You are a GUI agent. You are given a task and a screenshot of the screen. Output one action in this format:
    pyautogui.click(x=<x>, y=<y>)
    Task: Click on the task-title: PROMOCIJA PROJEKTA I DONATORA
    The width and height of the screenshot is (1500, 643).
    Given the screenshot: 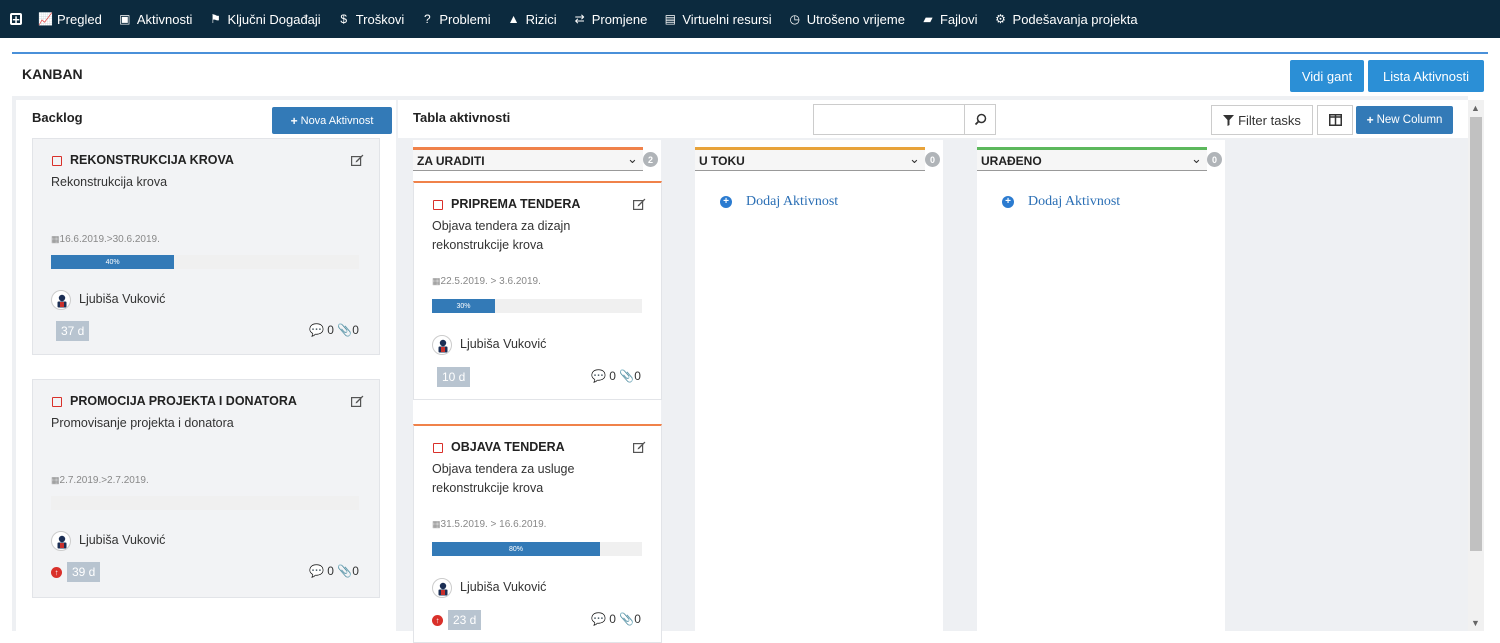 What is the action you would take?
    pyautogui.click(x=183, y=401)
    